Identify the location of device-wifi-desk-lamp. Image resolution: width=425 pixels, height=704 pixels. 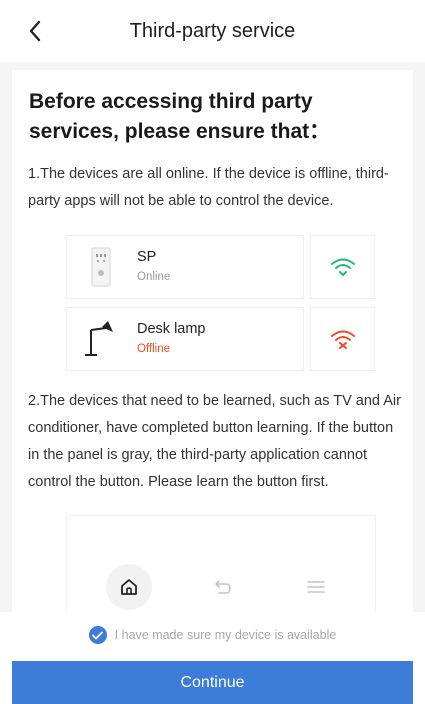
(342, 339).